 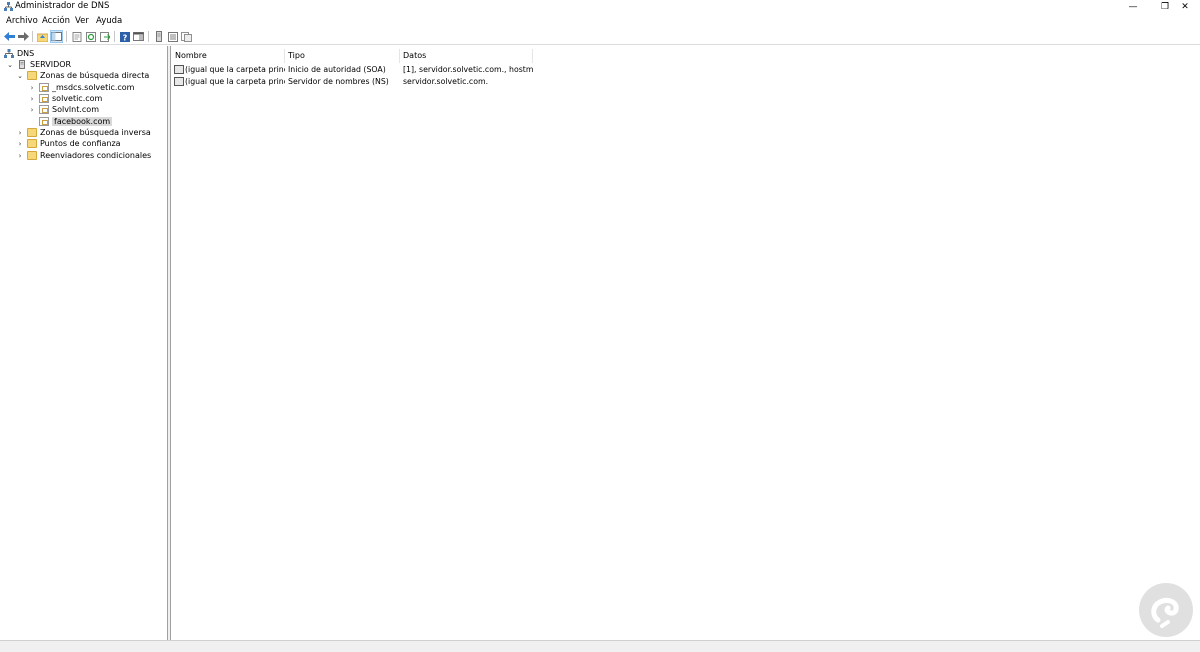 What do you see at coordinates (56, 36) in the screenshot?
I see `show-tree-icon` at bounding box center [56, 36].